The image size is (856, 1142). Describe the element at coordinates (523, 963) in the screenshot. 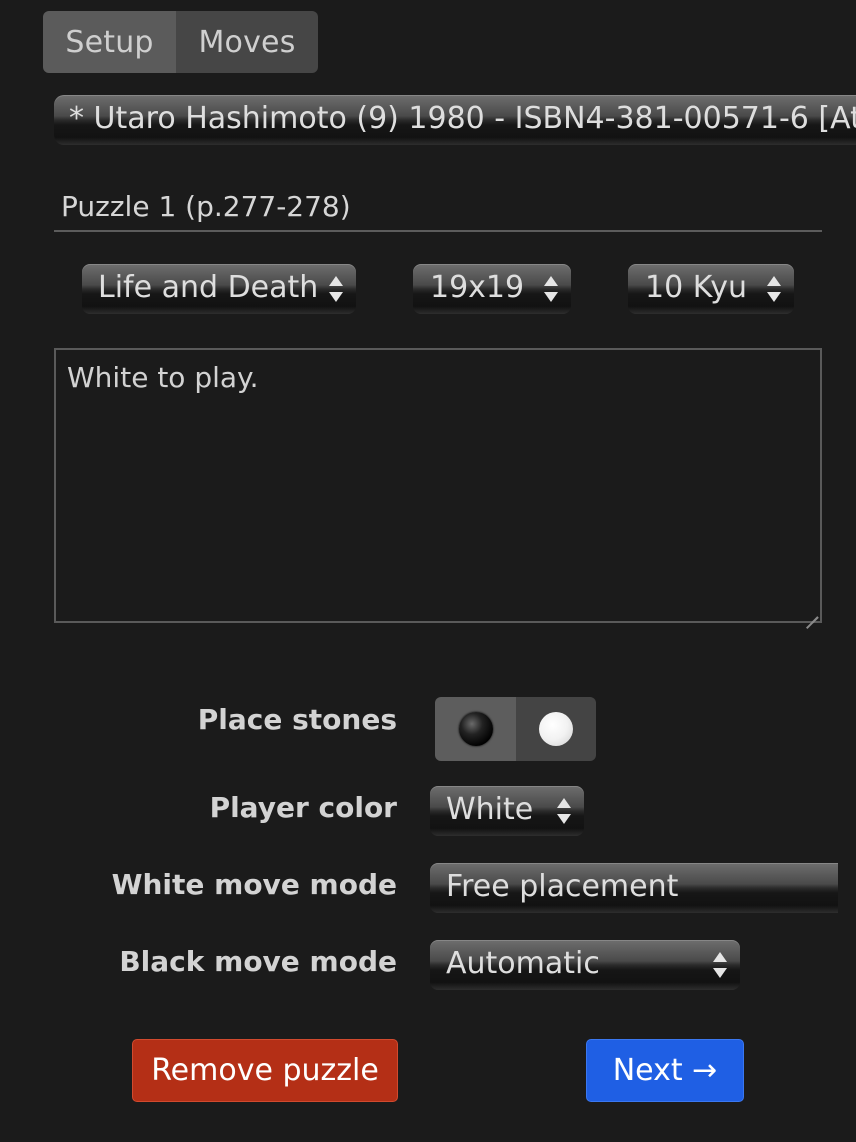

I see `black-move-mode-value: Automatic` at that location.